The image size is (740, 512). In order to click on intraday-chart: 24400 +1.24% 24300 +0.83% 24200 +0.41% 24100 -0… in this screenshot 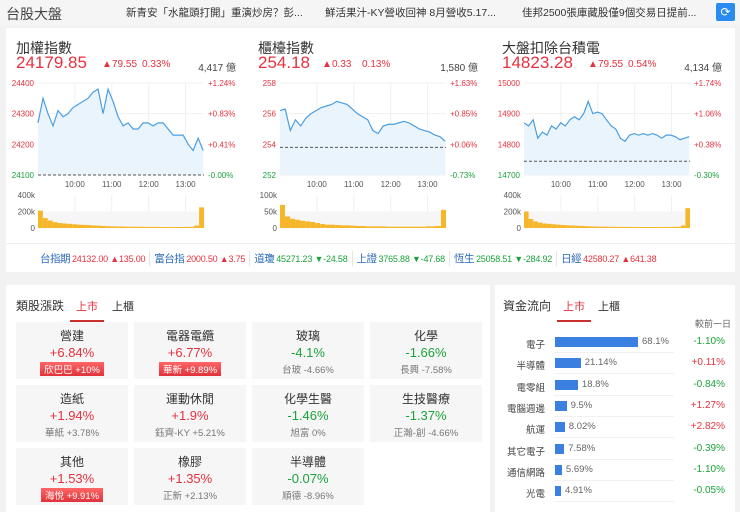, I will do `click(124, 156)`.